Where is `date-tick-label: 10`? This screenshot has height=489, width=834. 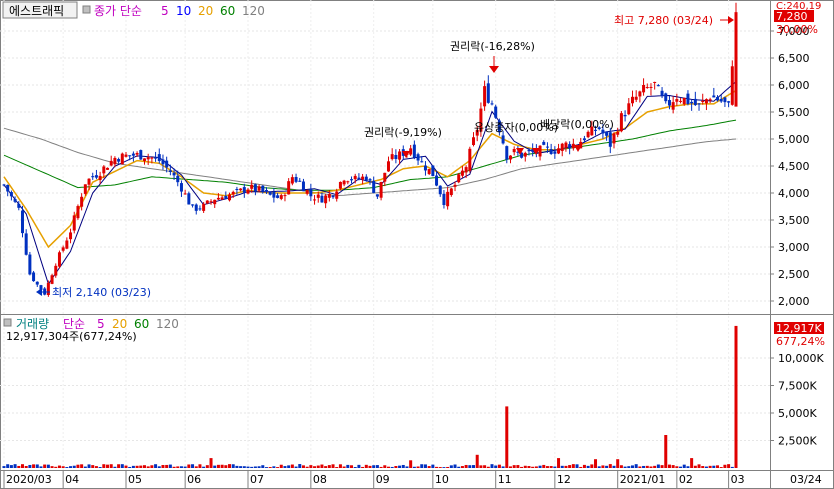
date-tick-label: 10 is located at coordinates (442, 479).